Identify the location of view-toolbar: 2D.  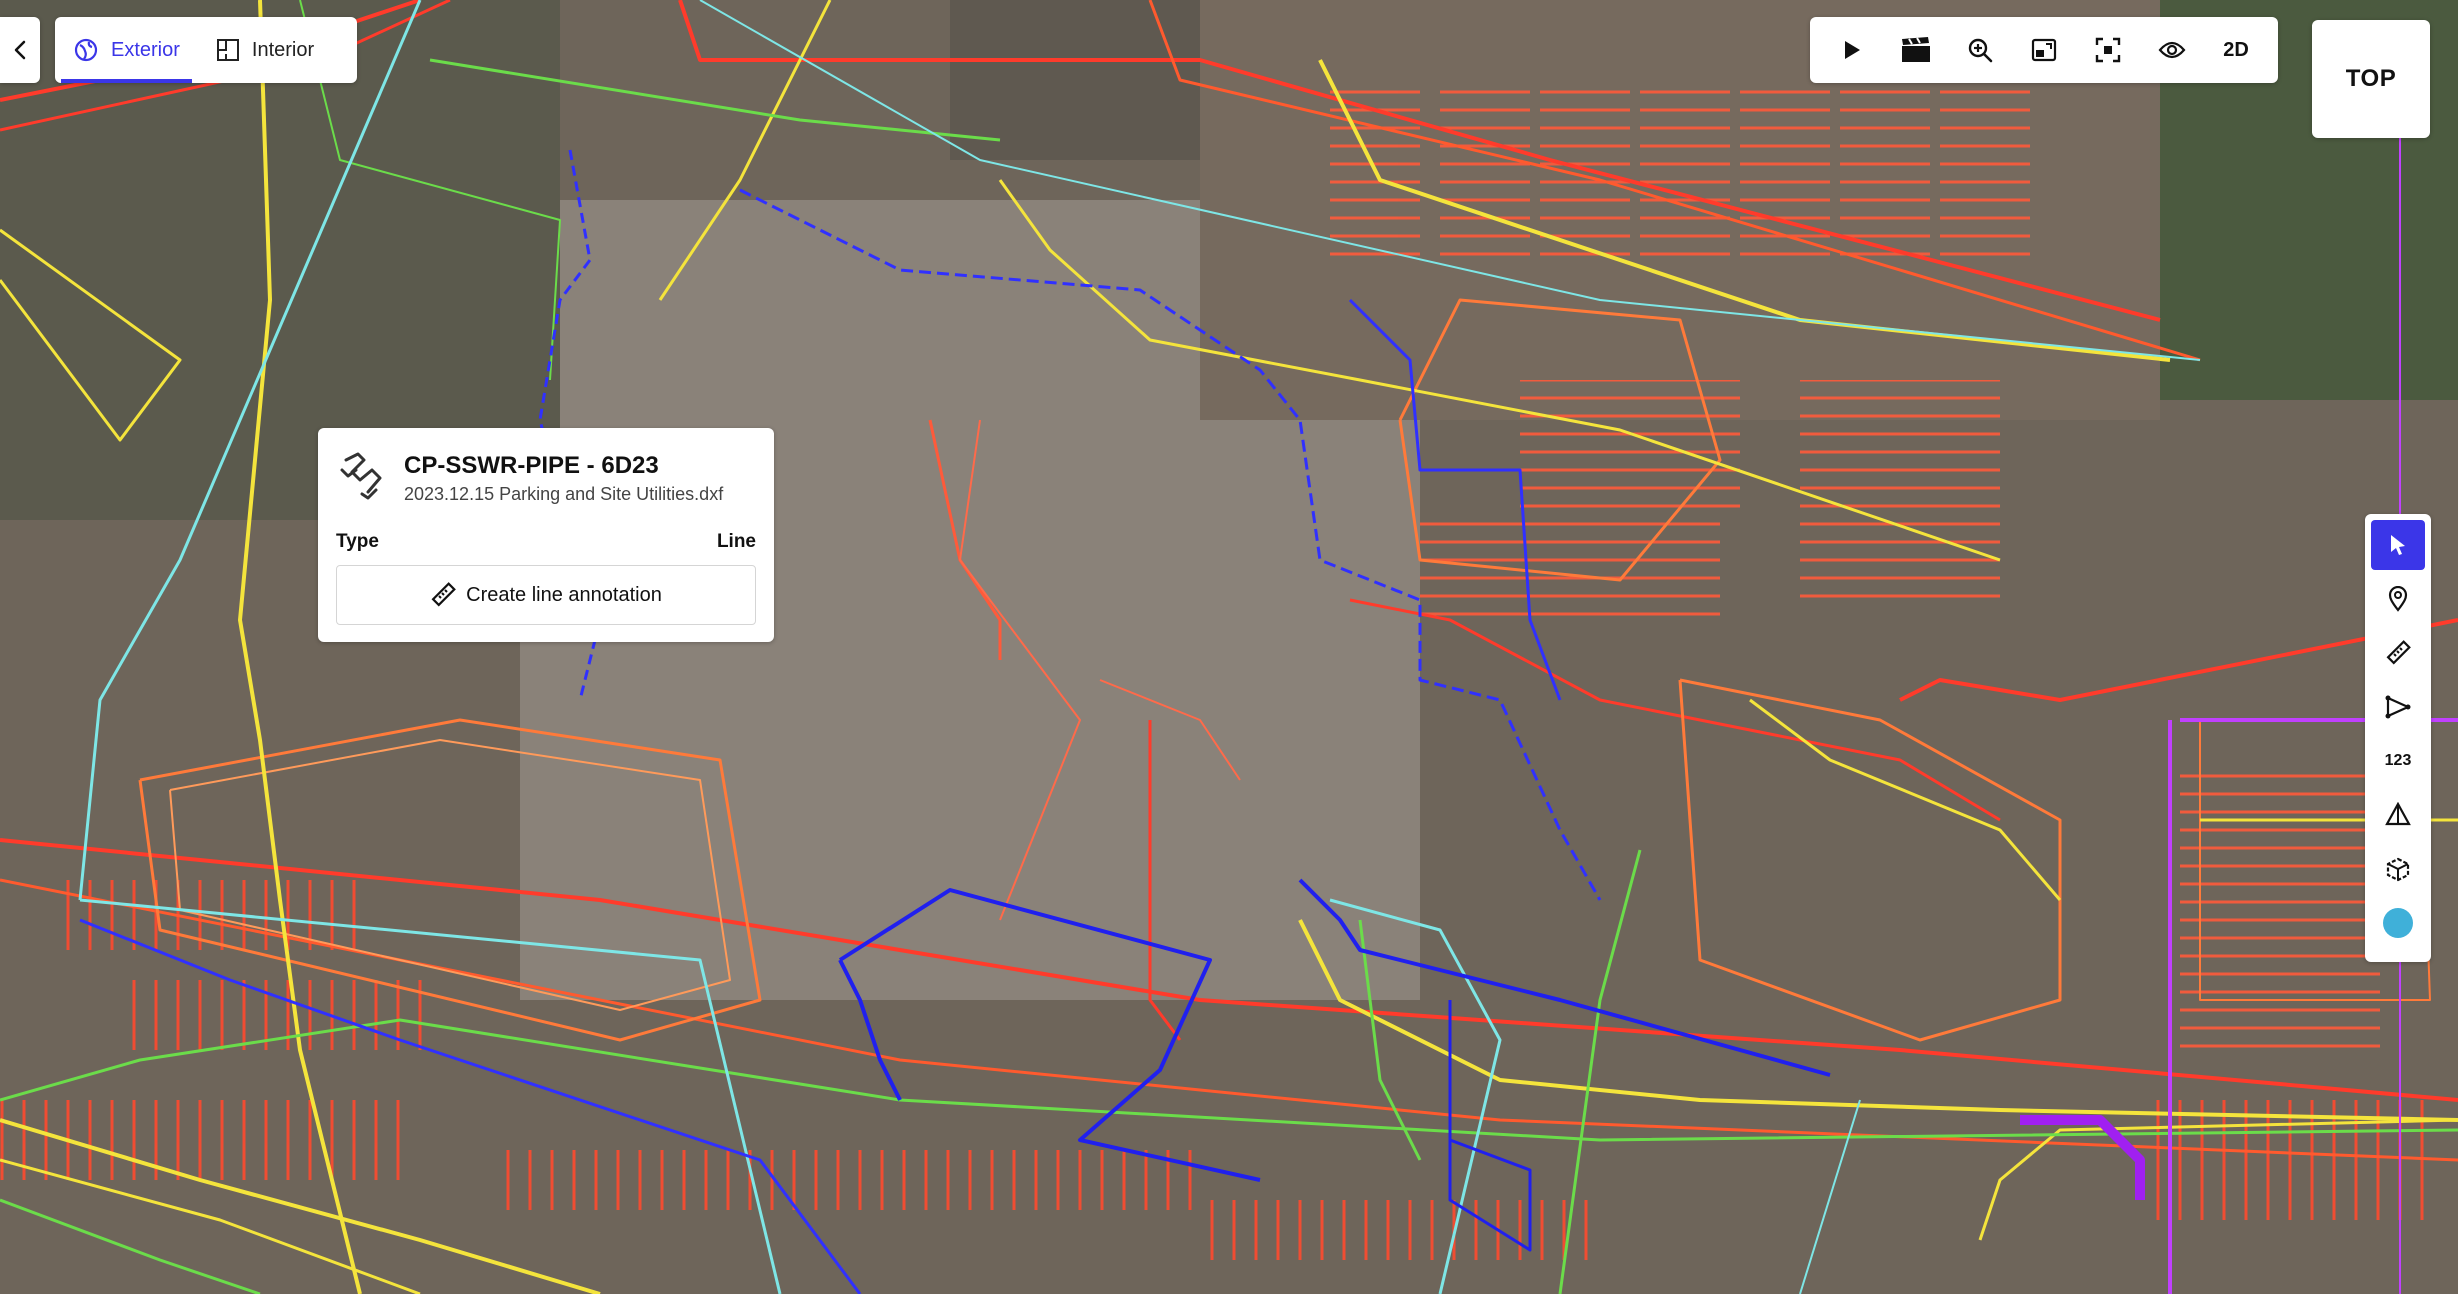
(2044, 50).